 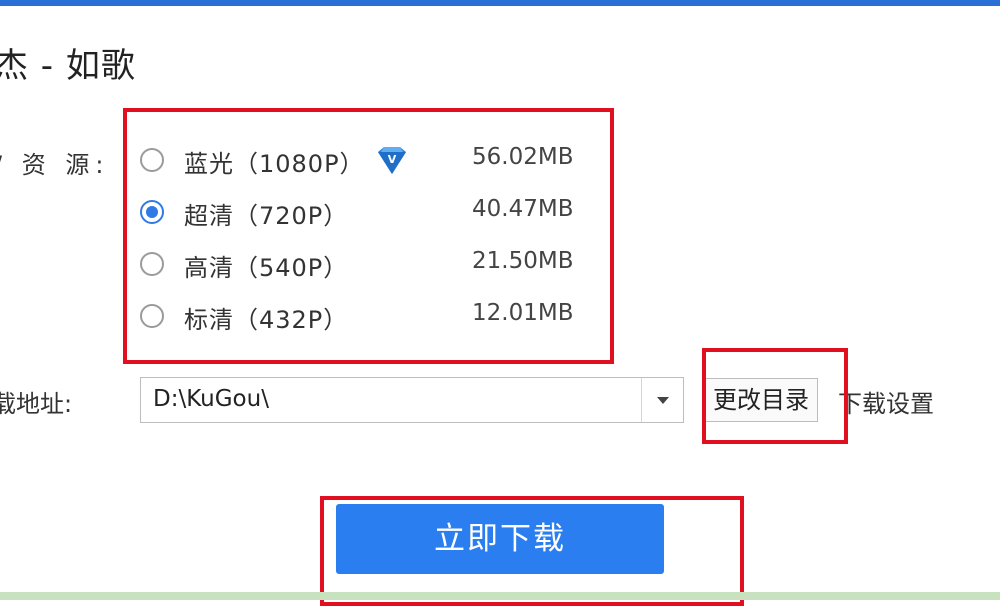 I want to click on quality-option-label: 蓝光（1080P）, so click(x=274, y=164).